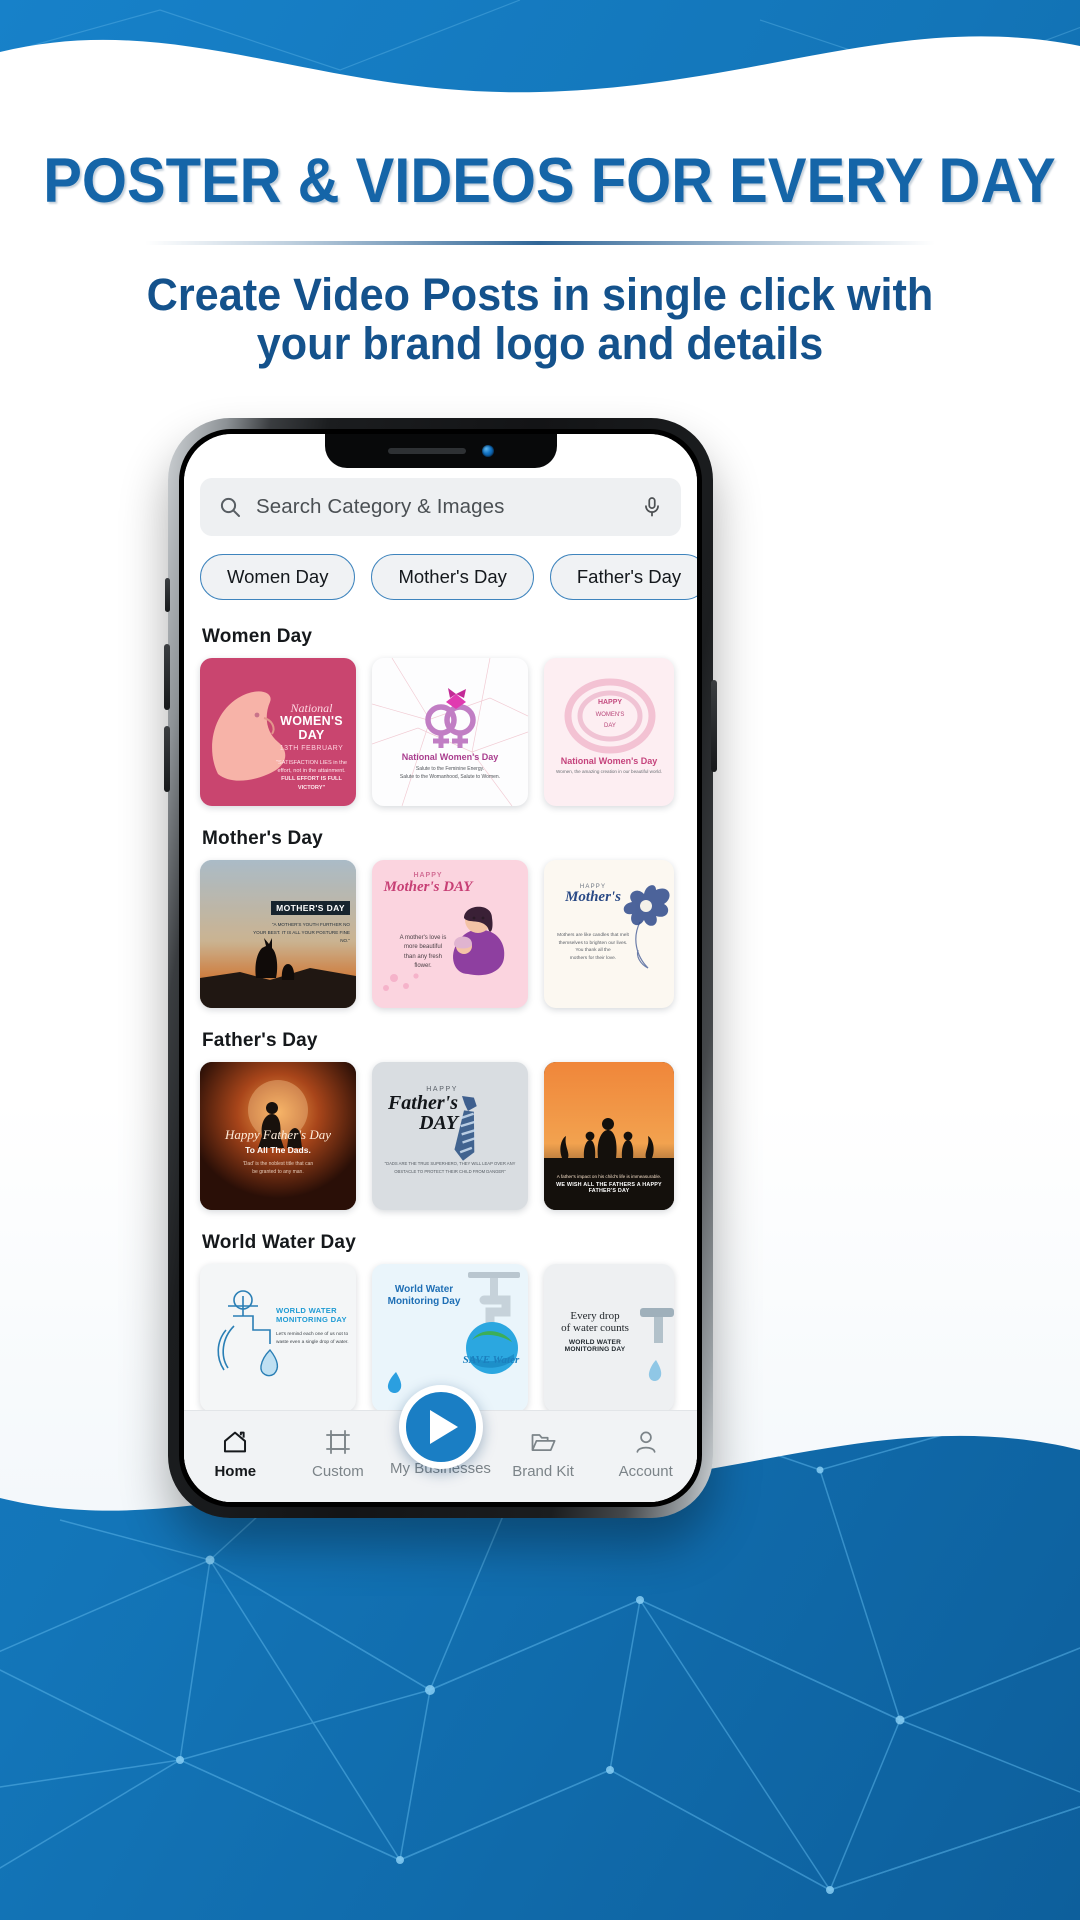  What do you see at coordinates (426, 451) in the screenshot?
I see `earpiece-speaker-icon` at bounding box center [426, 451].